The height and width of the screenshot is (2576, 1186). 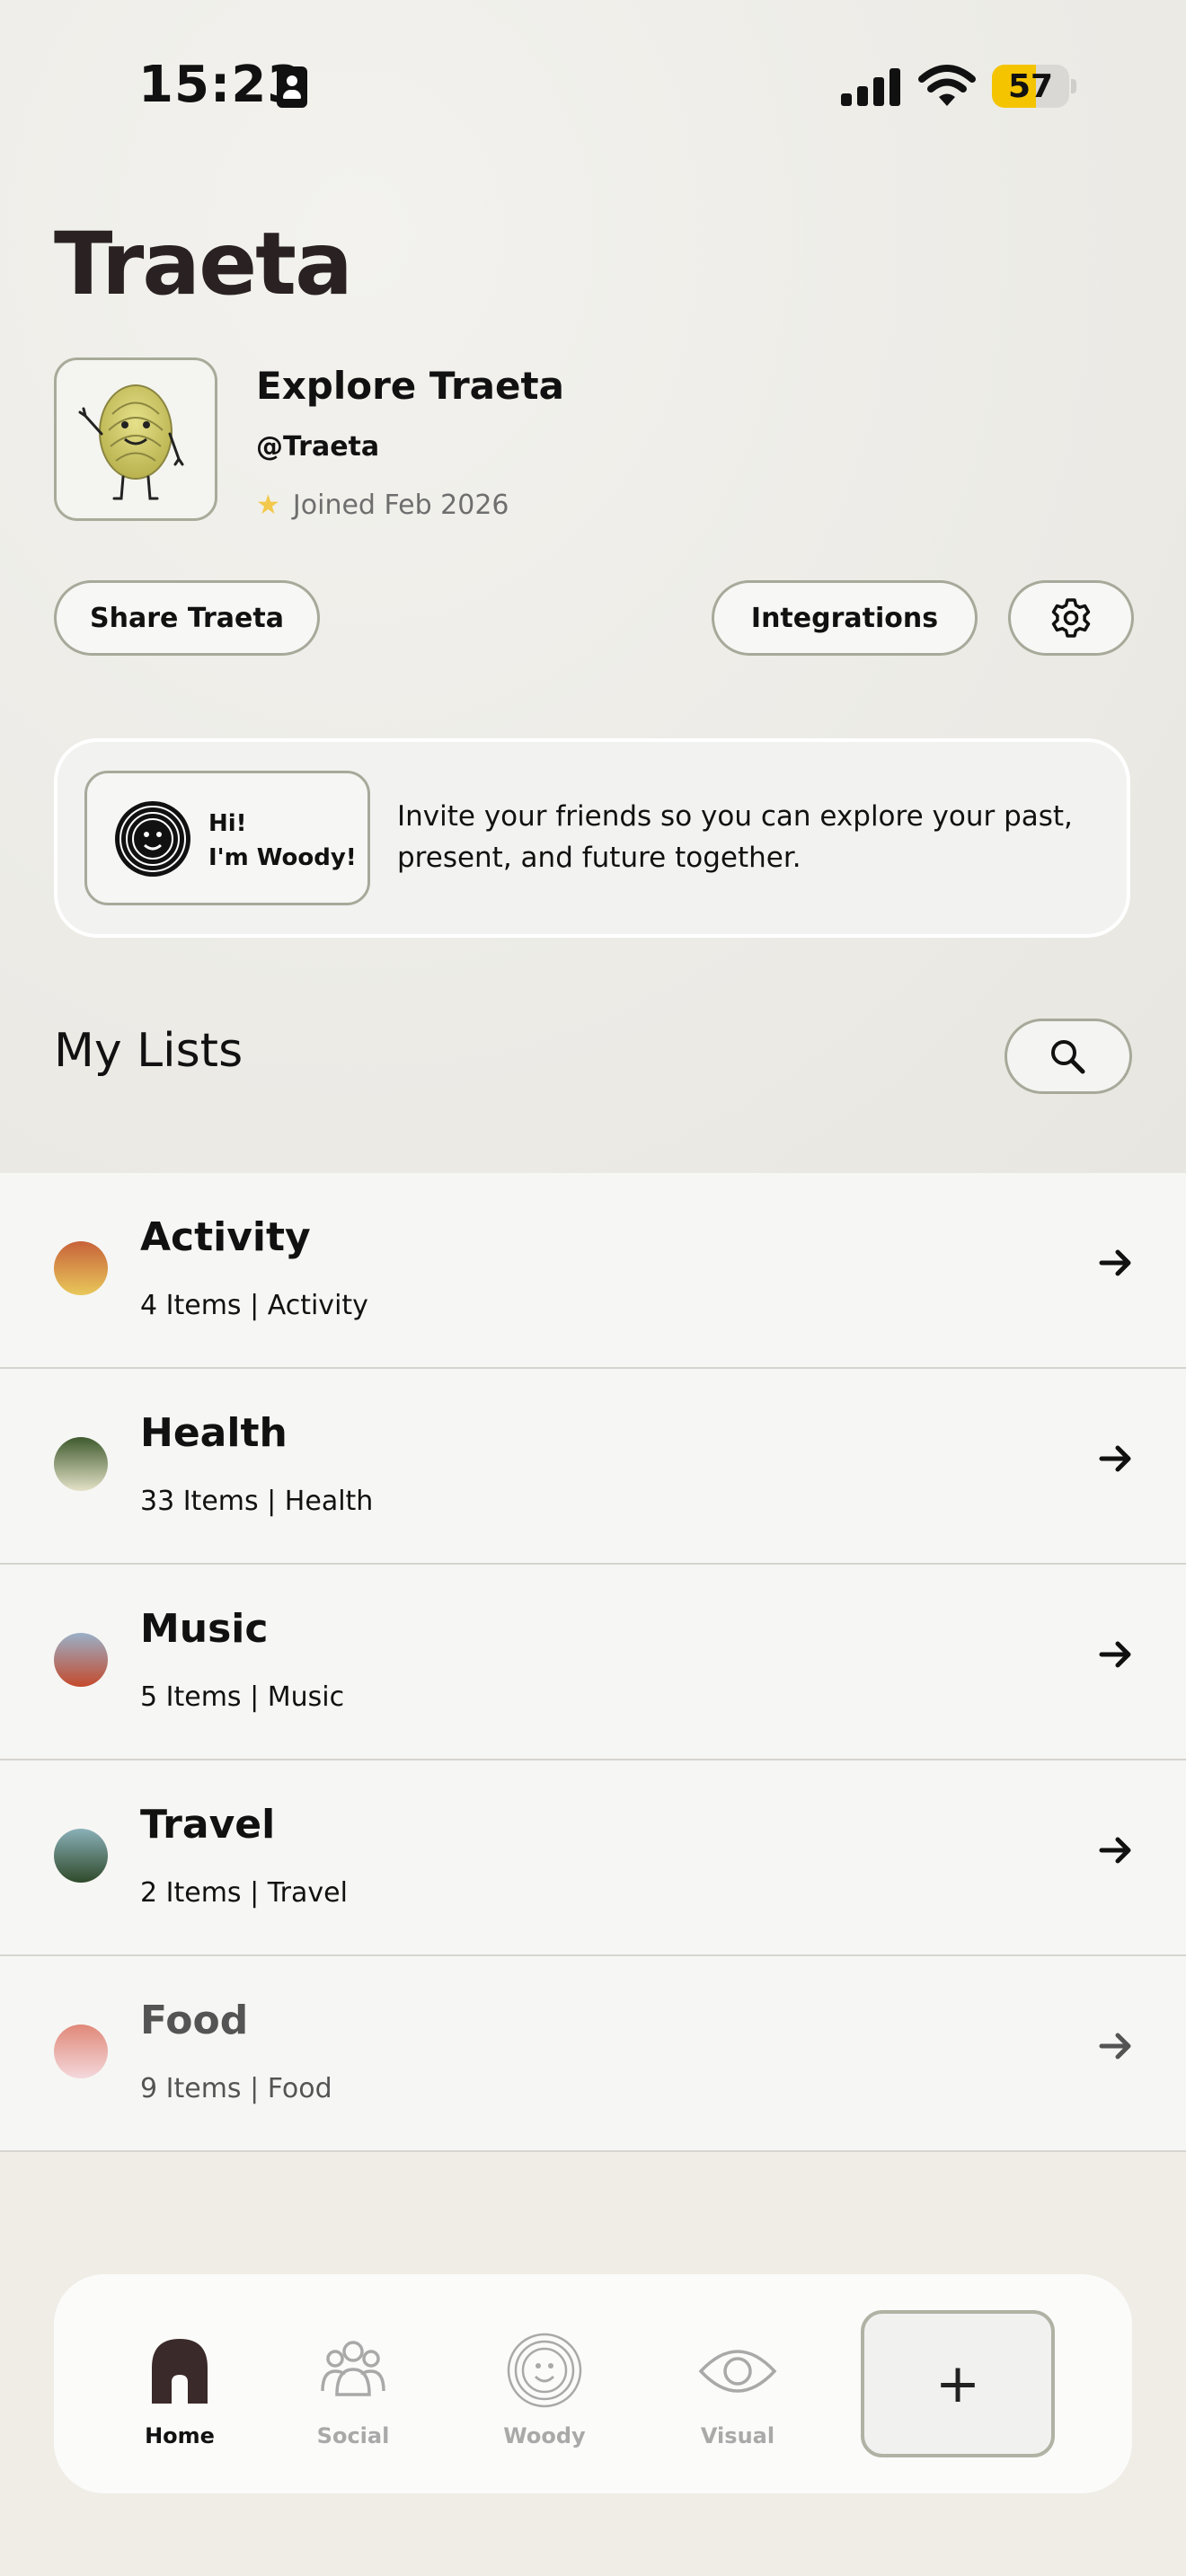 What do you see at coordinates (227, 823) in the screenshot?
I see `woody-greeting-line1: Hi!` at bounding box center [227, 823].